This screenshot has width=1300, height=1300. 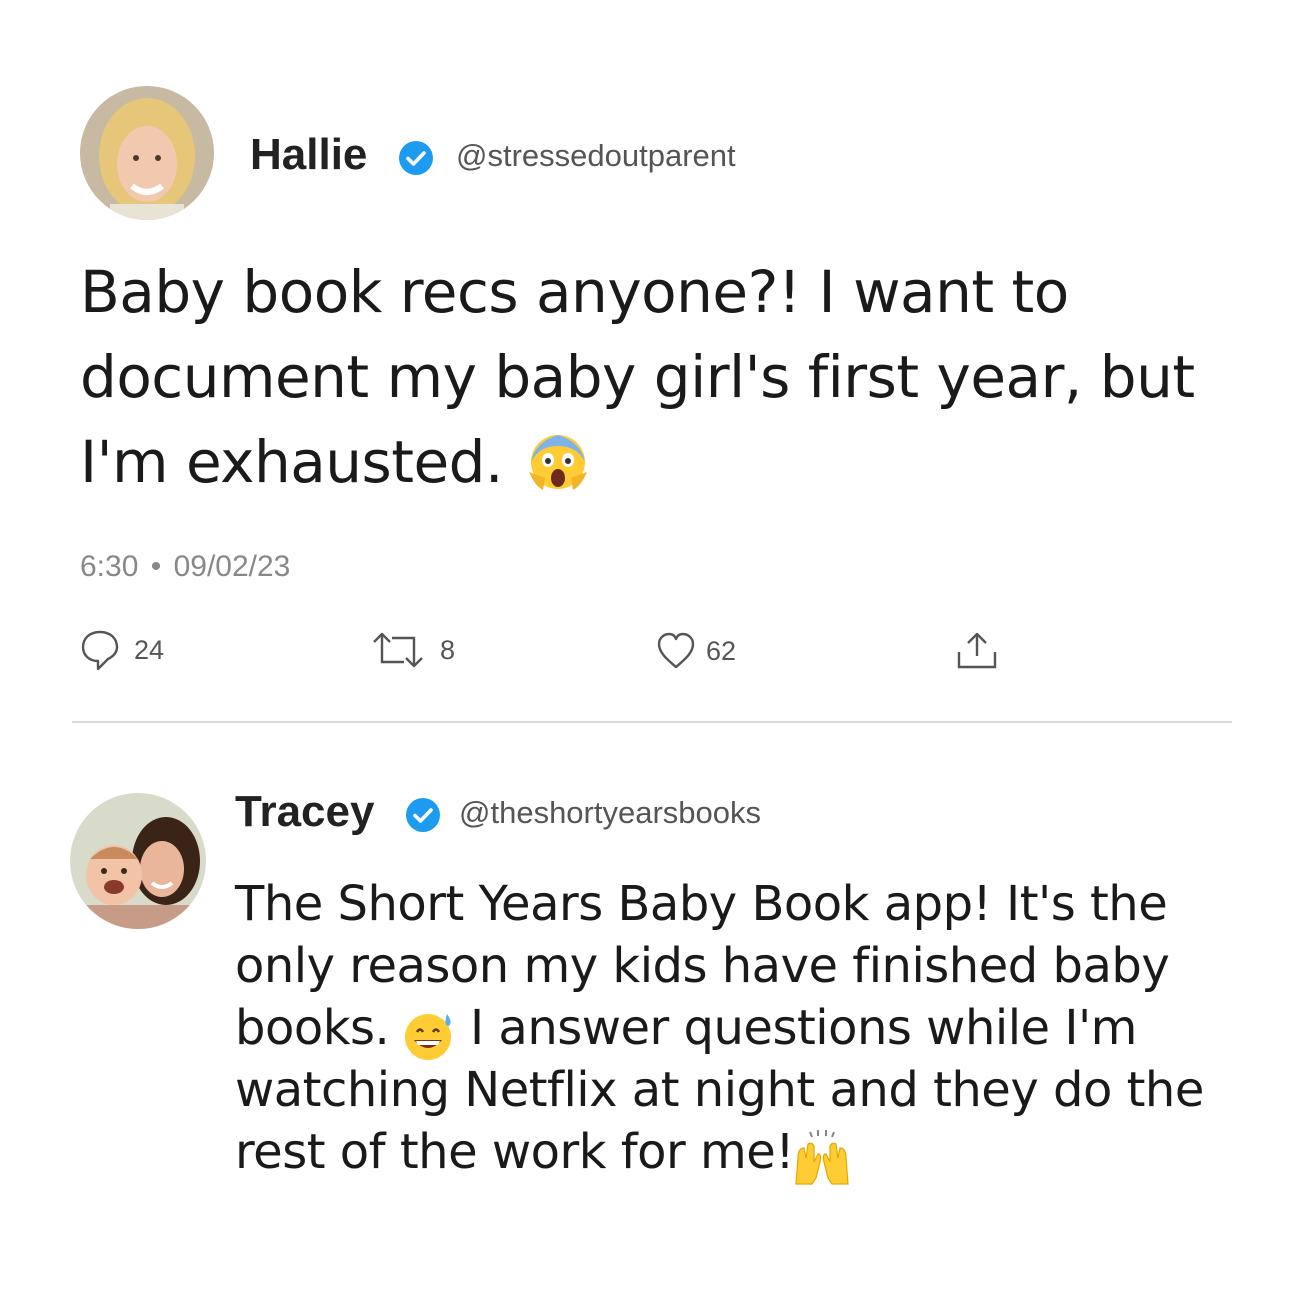 I want to click on reply-count: 24, so click(x=149, y=649).